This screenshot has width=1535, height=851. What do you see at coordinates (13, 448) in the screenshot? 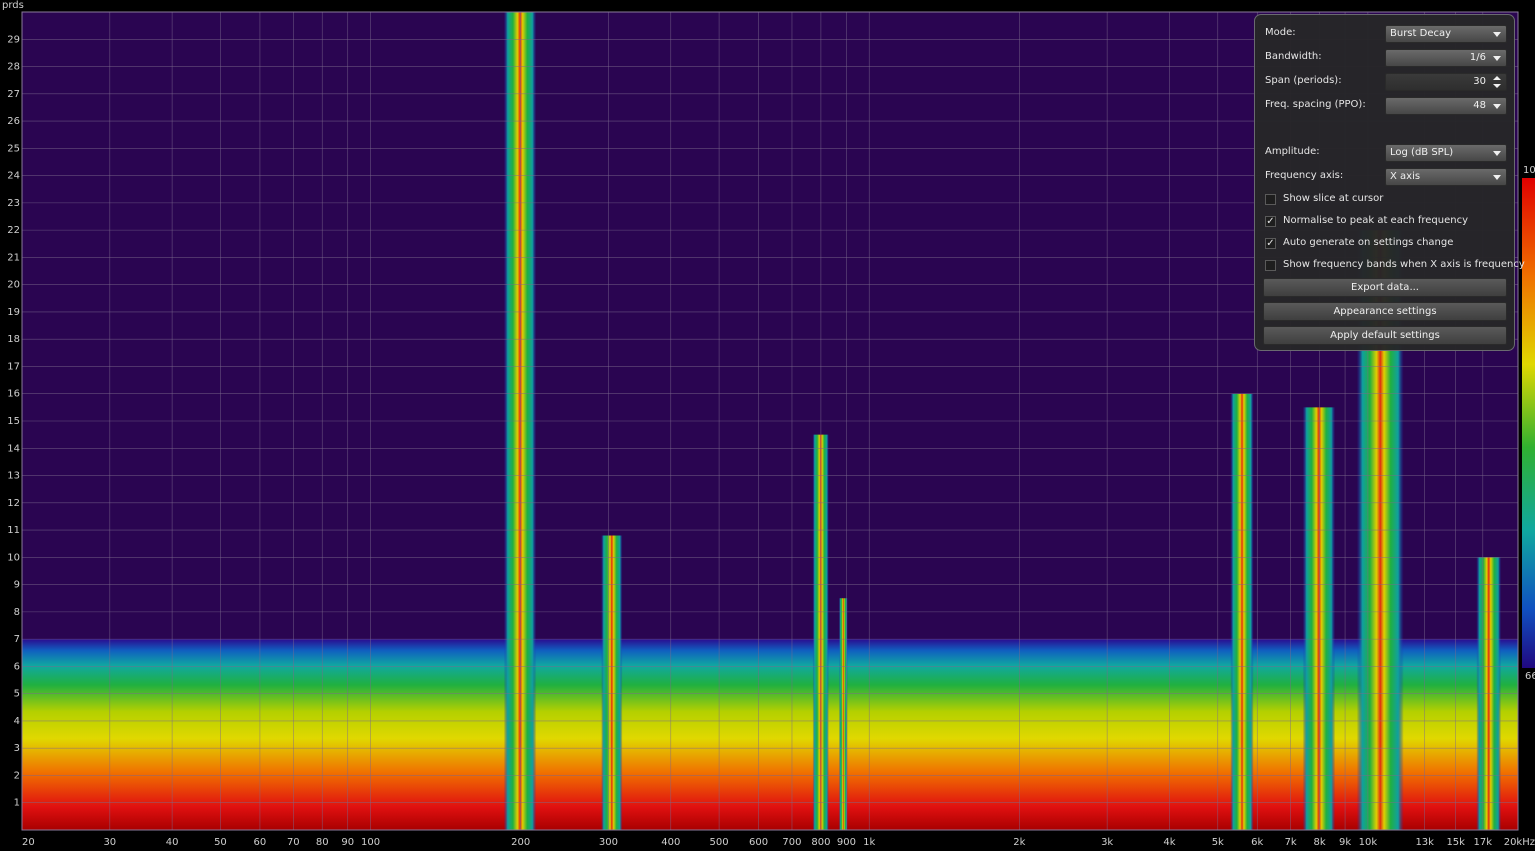
I see `y-tick-label: 14` at bounding box center [13, 448].